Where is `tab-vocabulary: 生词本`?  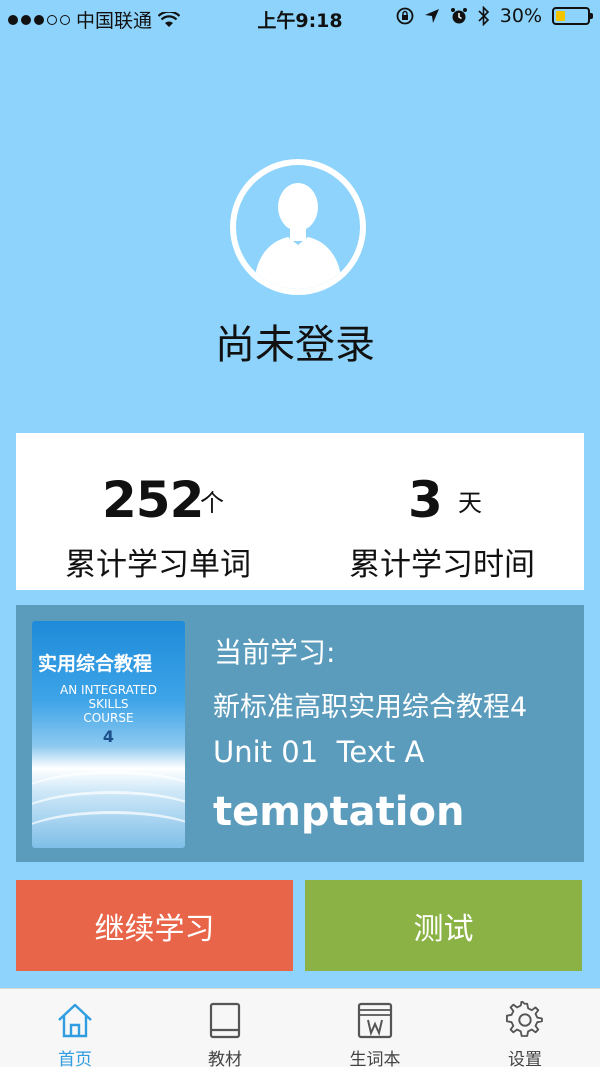 tab-vocabulary: 生词本 is located at coordinates (375, 1028).